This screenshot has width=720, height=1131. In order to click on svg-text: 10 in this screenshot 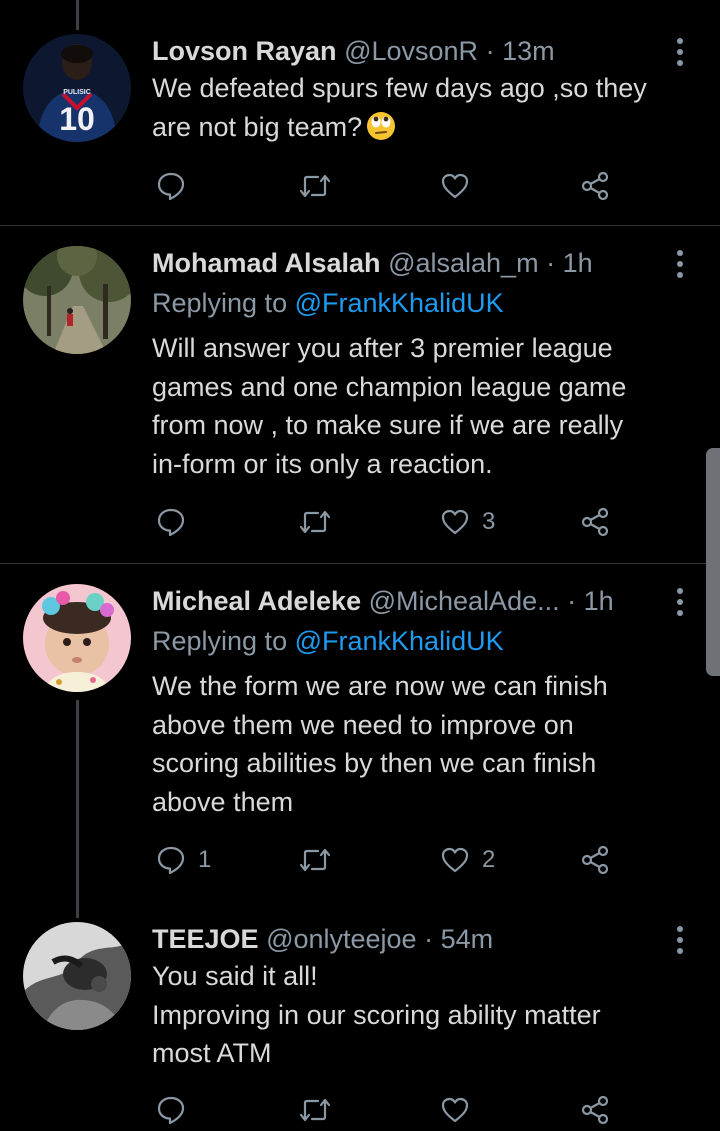, I will do `click(77, 119)`.